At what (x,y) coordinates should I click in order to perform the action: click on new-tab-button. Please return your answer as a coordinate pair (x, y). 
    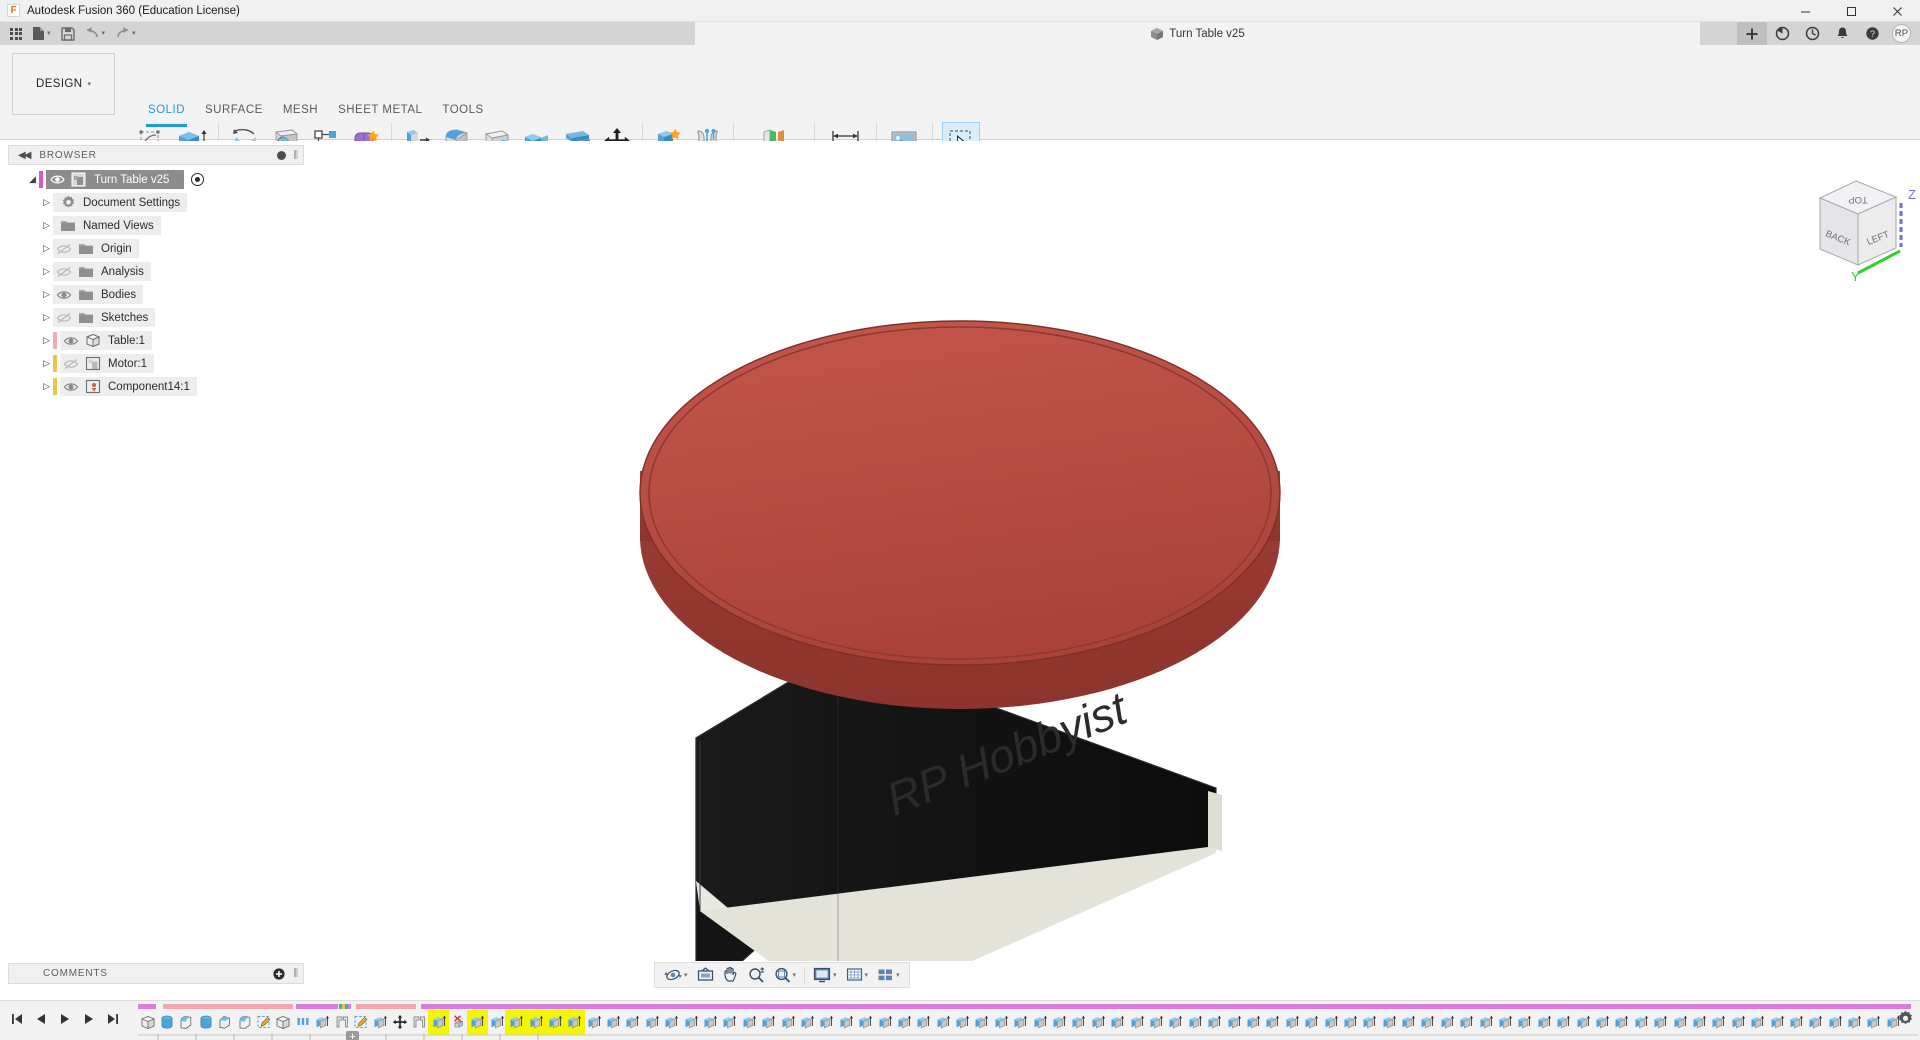
    Looking at the image, I should click on (1752, 33).